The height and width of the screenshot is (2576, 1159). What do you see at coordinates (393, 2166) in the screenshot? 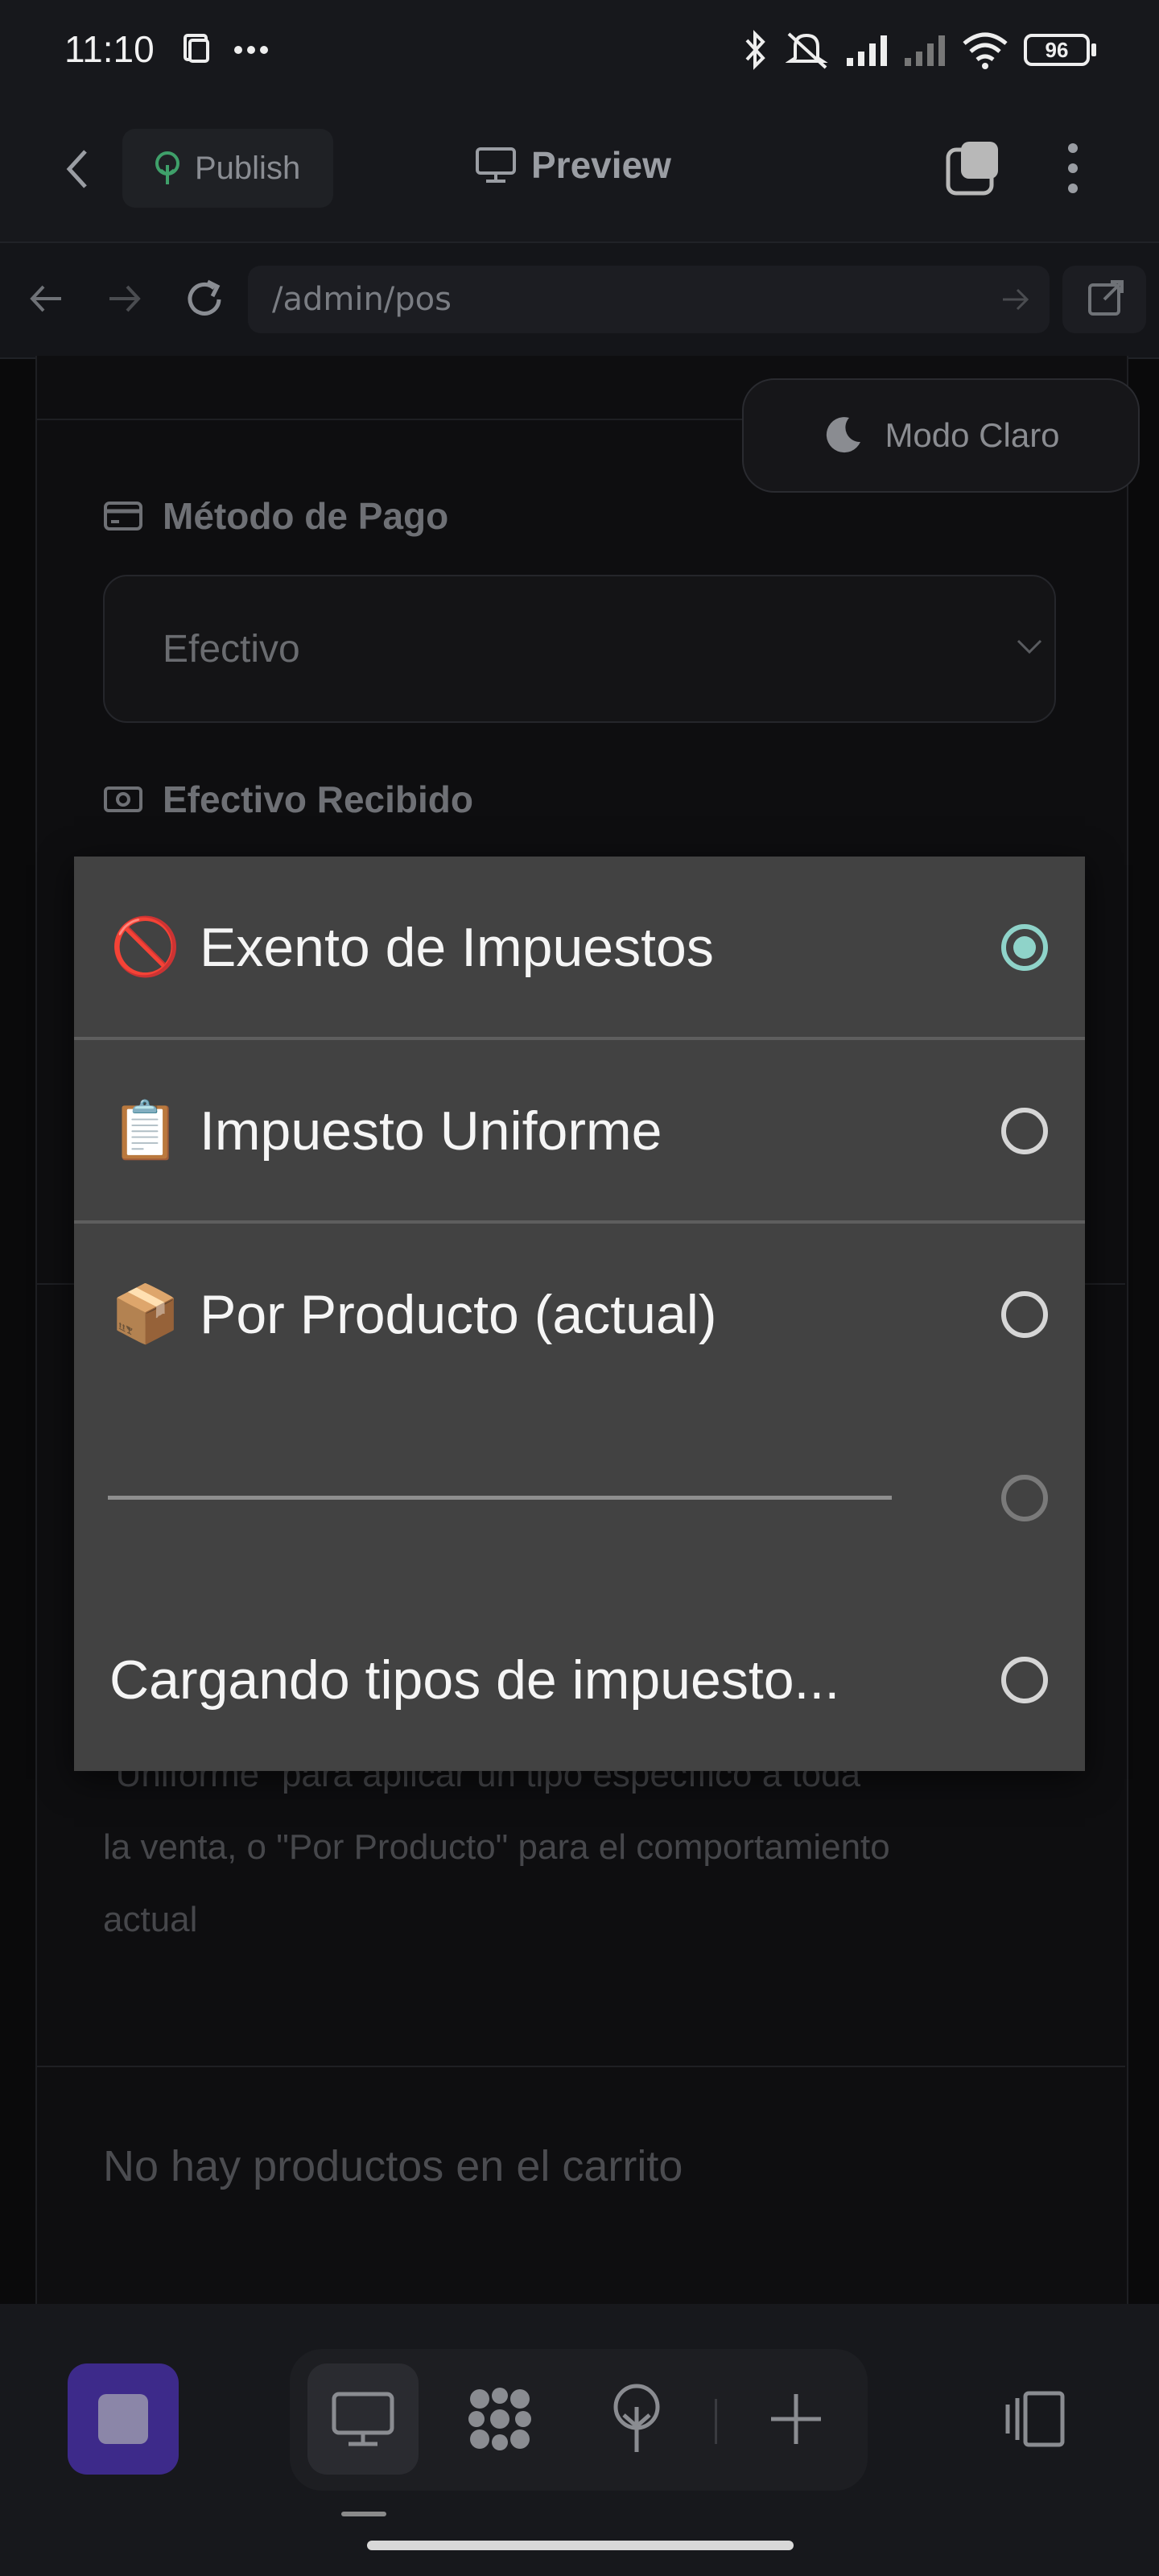
I see `empty-cart-message: No hay productos en el carrito` at bounding box center [393, 2166].